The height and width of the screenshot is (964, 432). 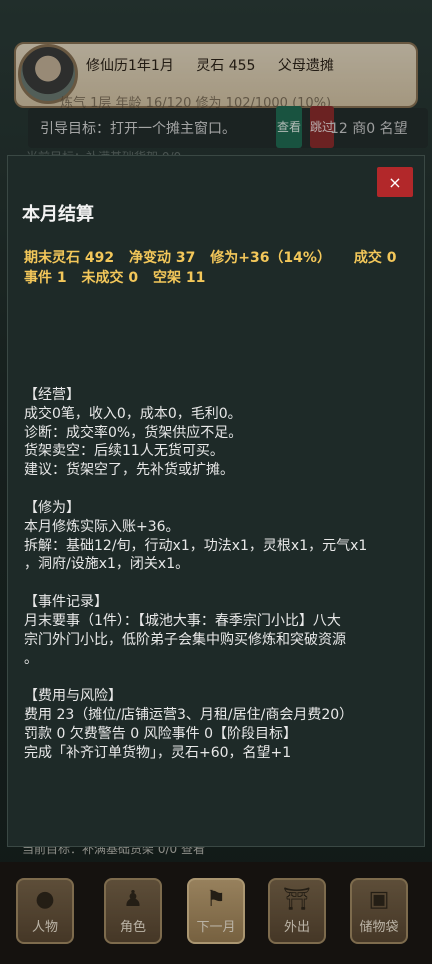 What do you see at coordinates (133, 413) in the screenshot?
I see `report-line: 成交0笔，收入0，成本0，毛利0。` at bounding box center [133, 413].